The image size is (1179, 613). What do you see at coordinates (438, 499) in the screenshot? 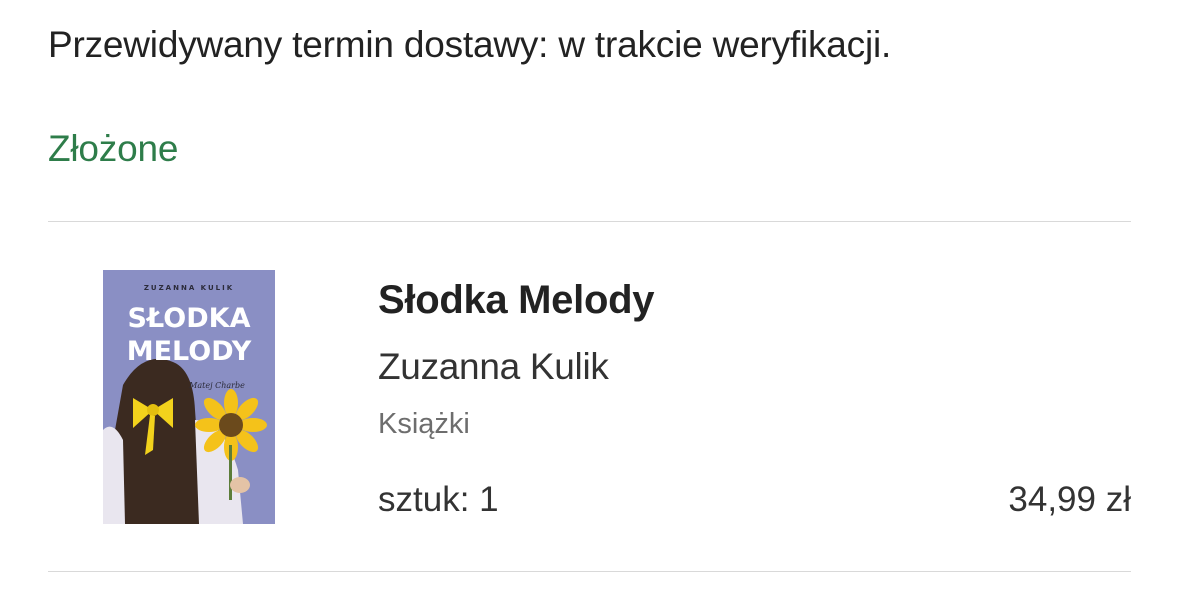
I see `product-quantity: sztuk: 1` at bounding box center [438, 499].